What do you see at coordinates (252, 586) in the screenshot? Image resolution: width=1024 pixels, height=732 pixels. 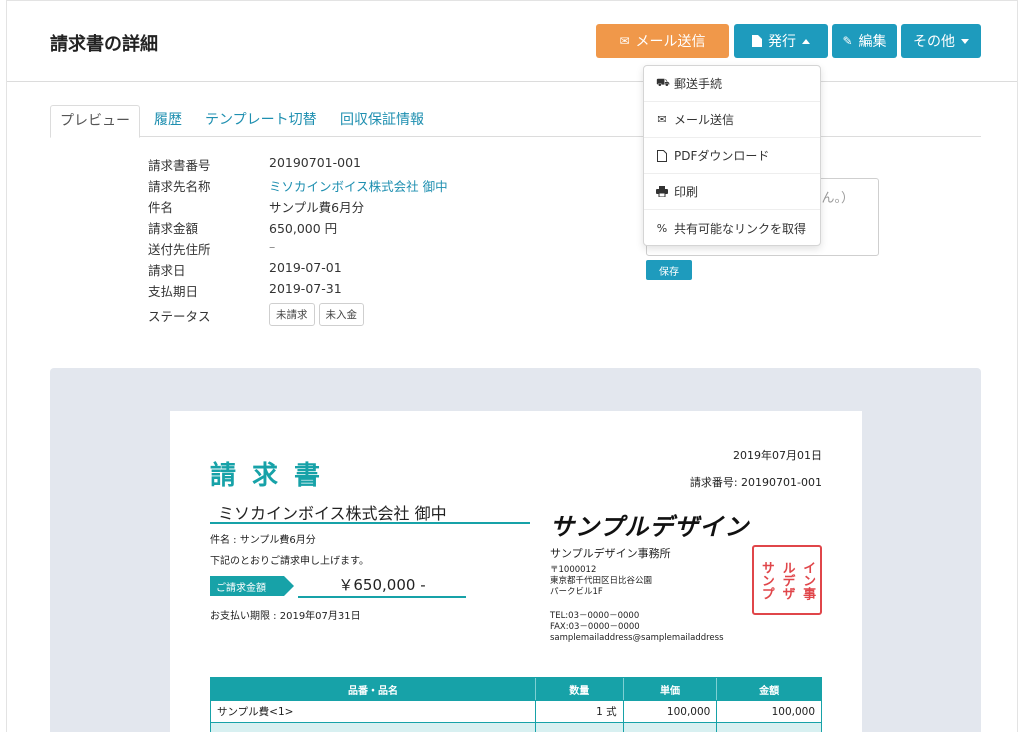 I see `amount-label: ご請求金額` at bounding box center [252, 586].